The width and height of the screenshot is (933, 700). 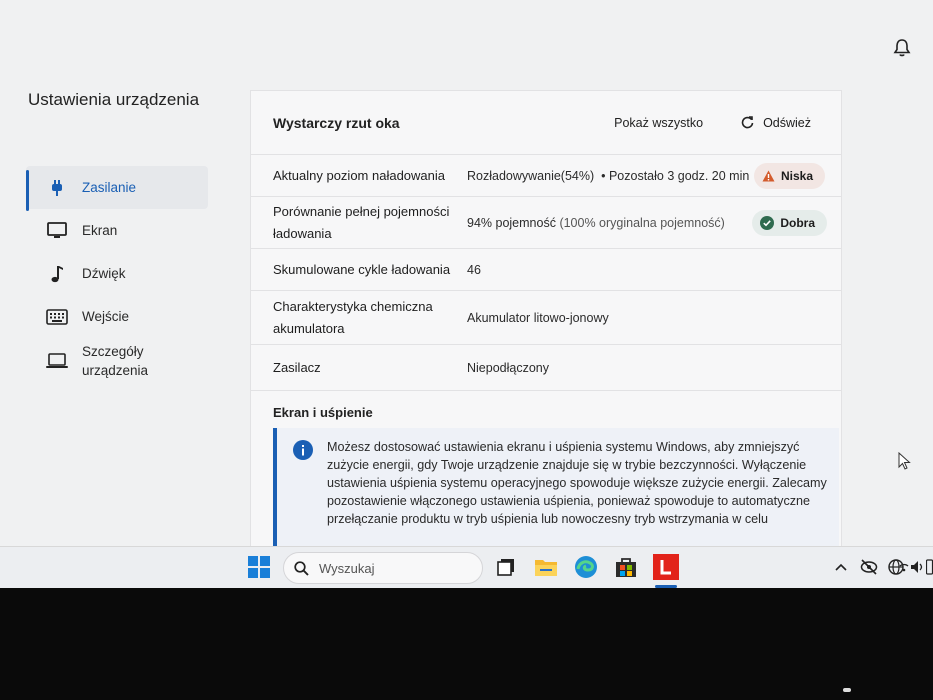 I want to click on row-value: 46, so click(x=474, y=269).